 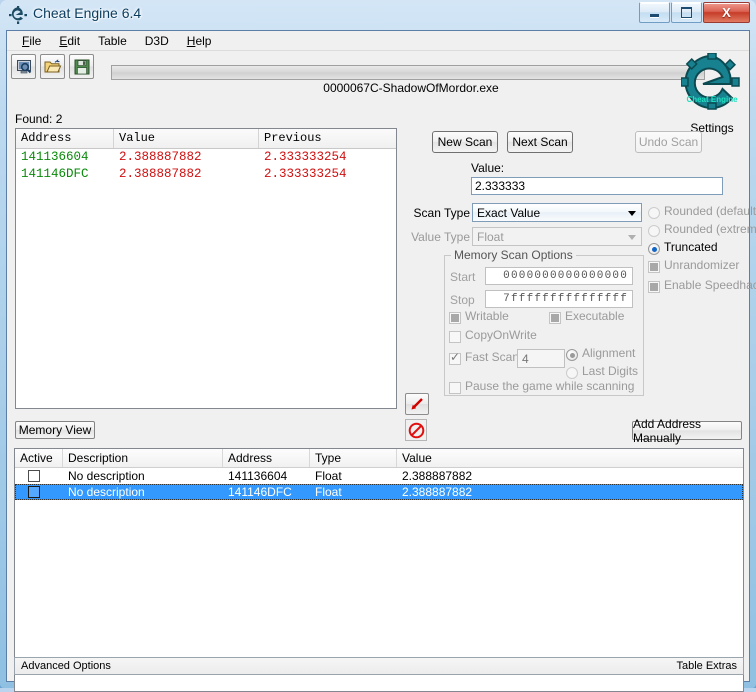 I want to click on no-entry-button, so click(x=416, y=430).